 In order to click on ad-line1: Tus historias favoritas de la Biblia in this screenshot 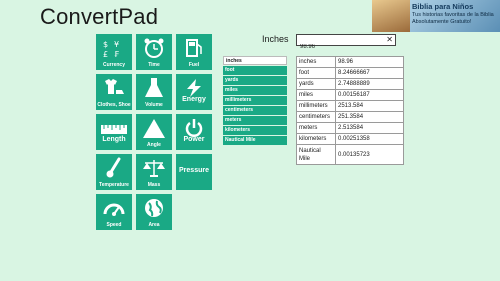, I will do `click(453, 15)`.